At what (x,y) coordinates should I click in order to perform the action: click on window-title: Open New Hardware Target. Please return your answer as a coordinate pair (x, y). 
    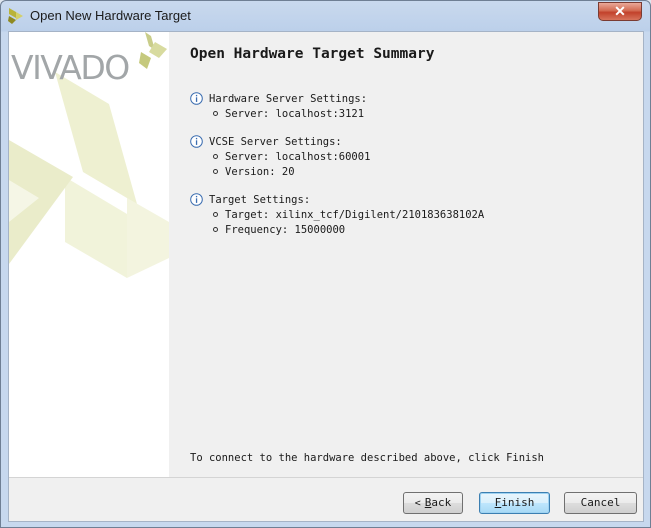
    Looking at the image, I should click on (110, 15).